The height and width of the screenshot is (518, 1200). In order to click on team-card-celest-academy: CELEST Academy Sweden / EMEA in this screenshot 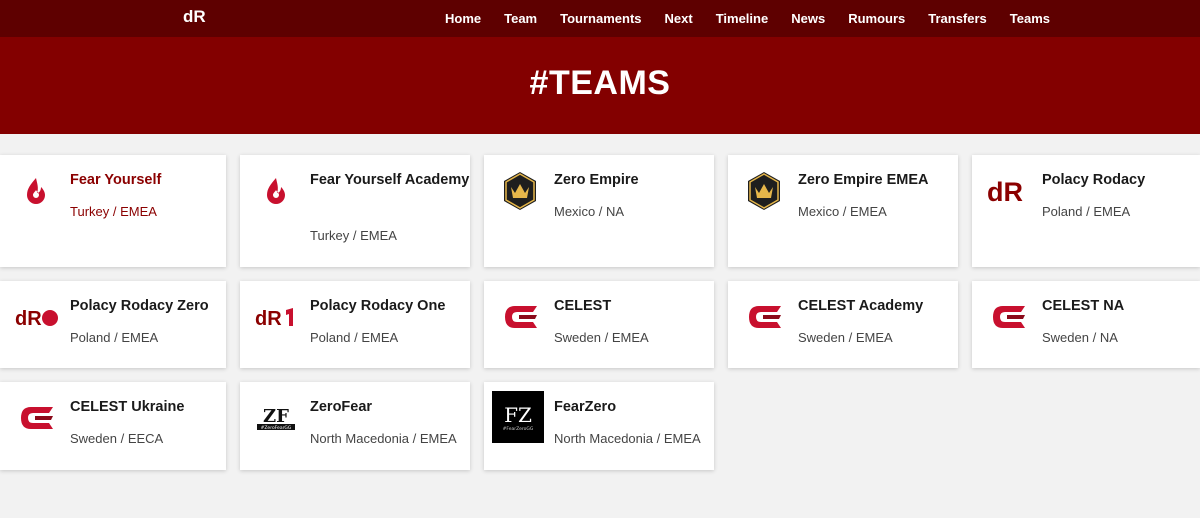, I will do `click(843, 324)`.